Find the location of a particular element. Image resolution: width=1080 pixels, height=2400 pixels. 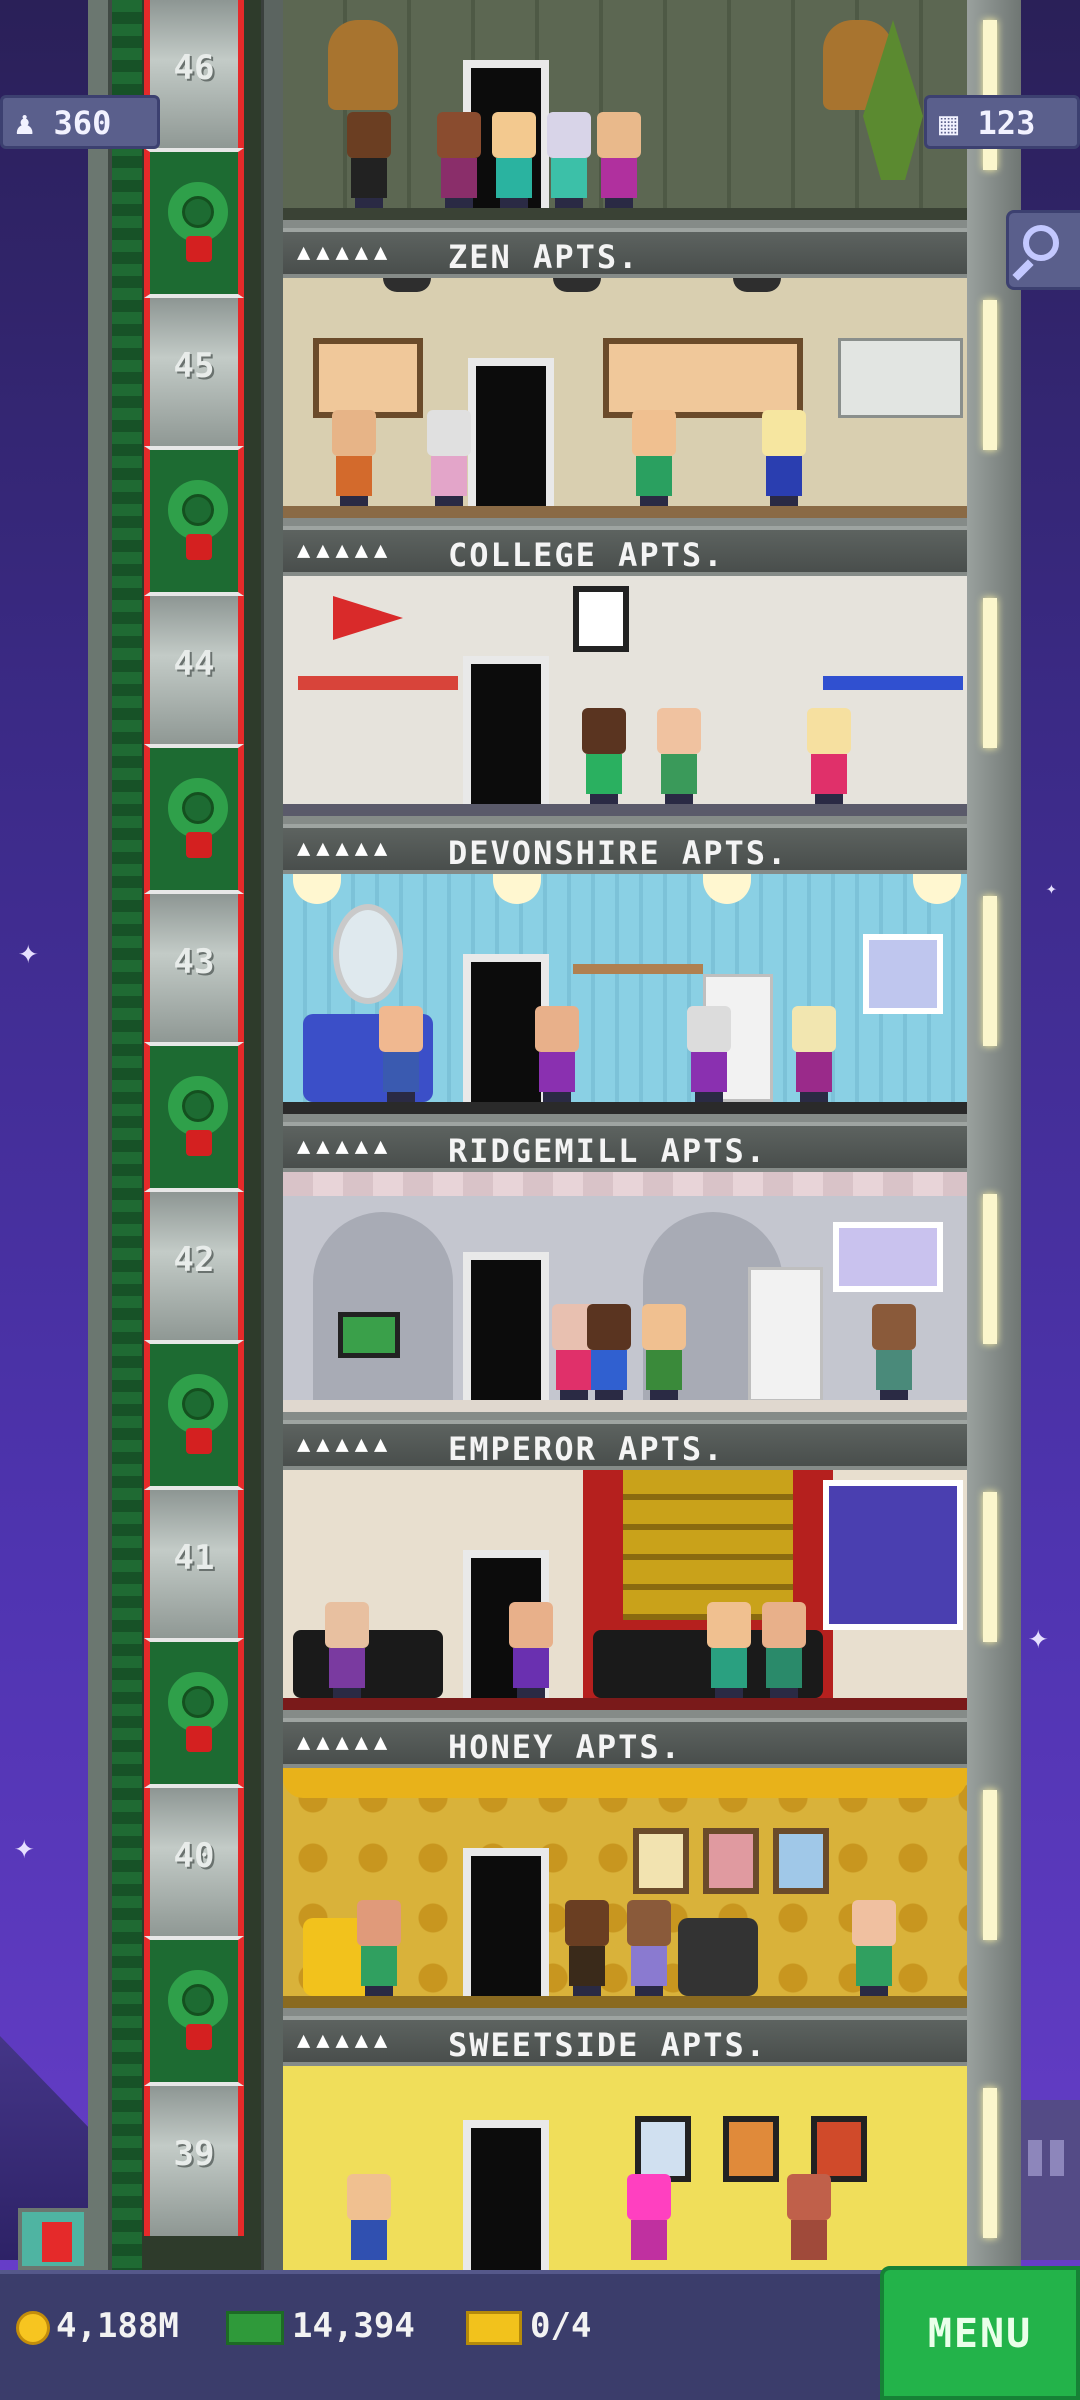

elevator-floor-43: 43 is located at coordinates (194, 894).